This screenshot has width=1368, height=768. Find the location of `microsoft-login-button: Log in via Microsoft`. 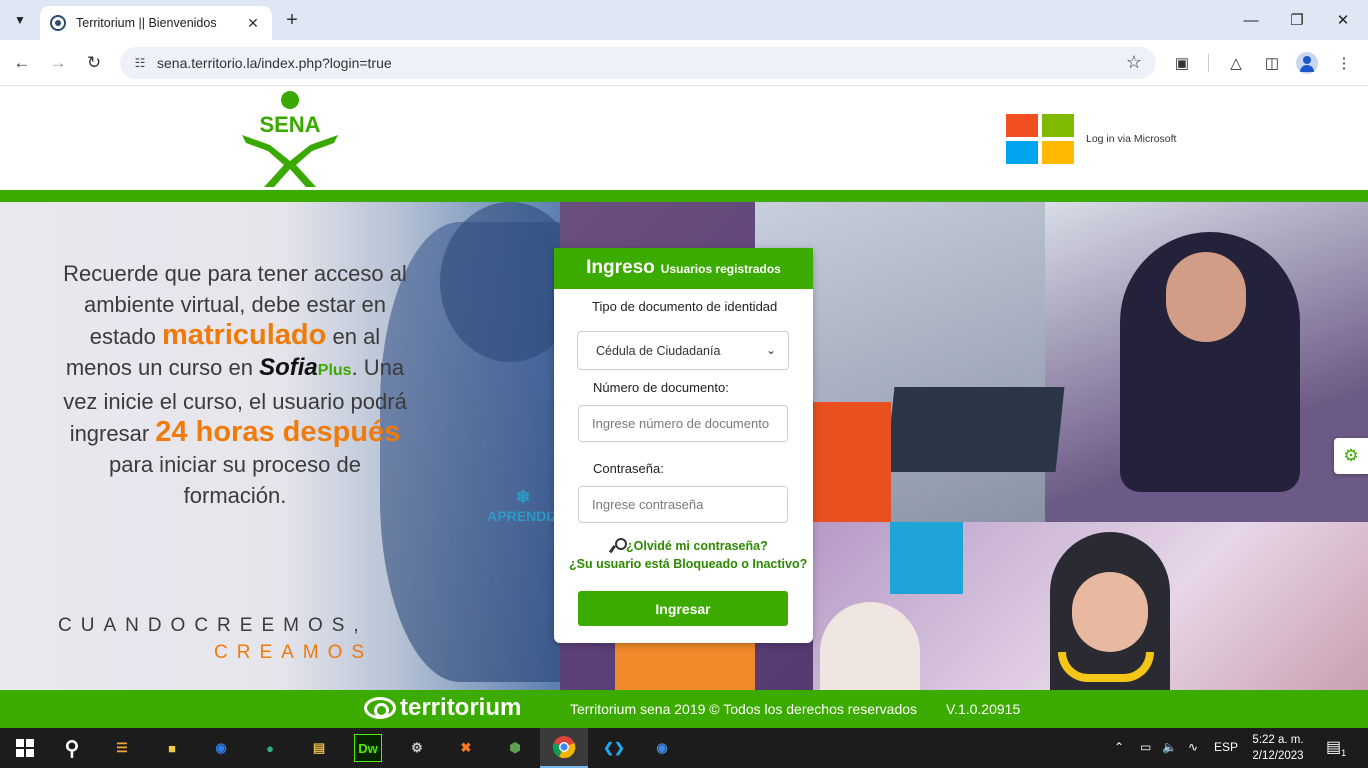

microsoft-login-button: Log in via Microsoft is located at coordinates (1104, 139).